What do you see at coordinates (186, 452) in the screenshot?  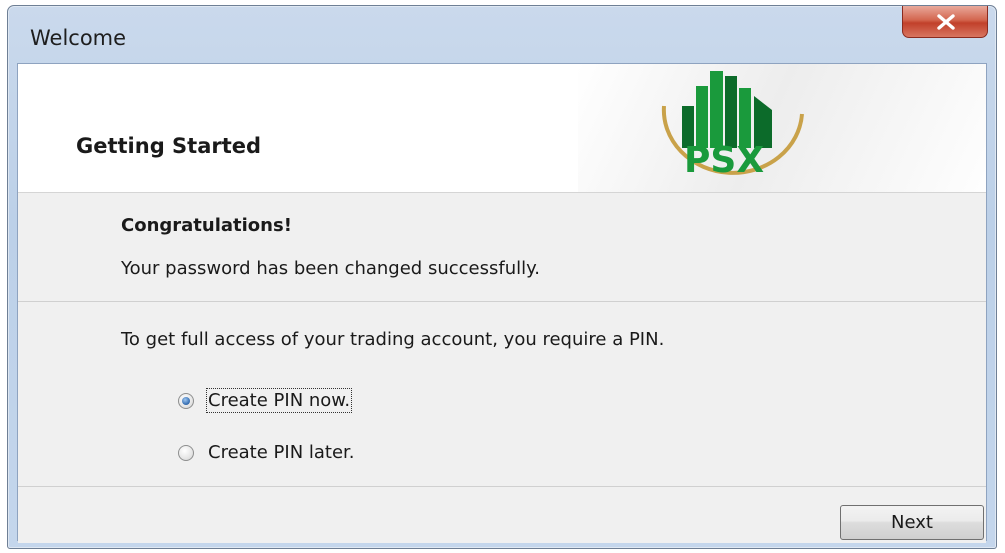 I see `radio-create-pin-later` at bounding box center [186, 452].